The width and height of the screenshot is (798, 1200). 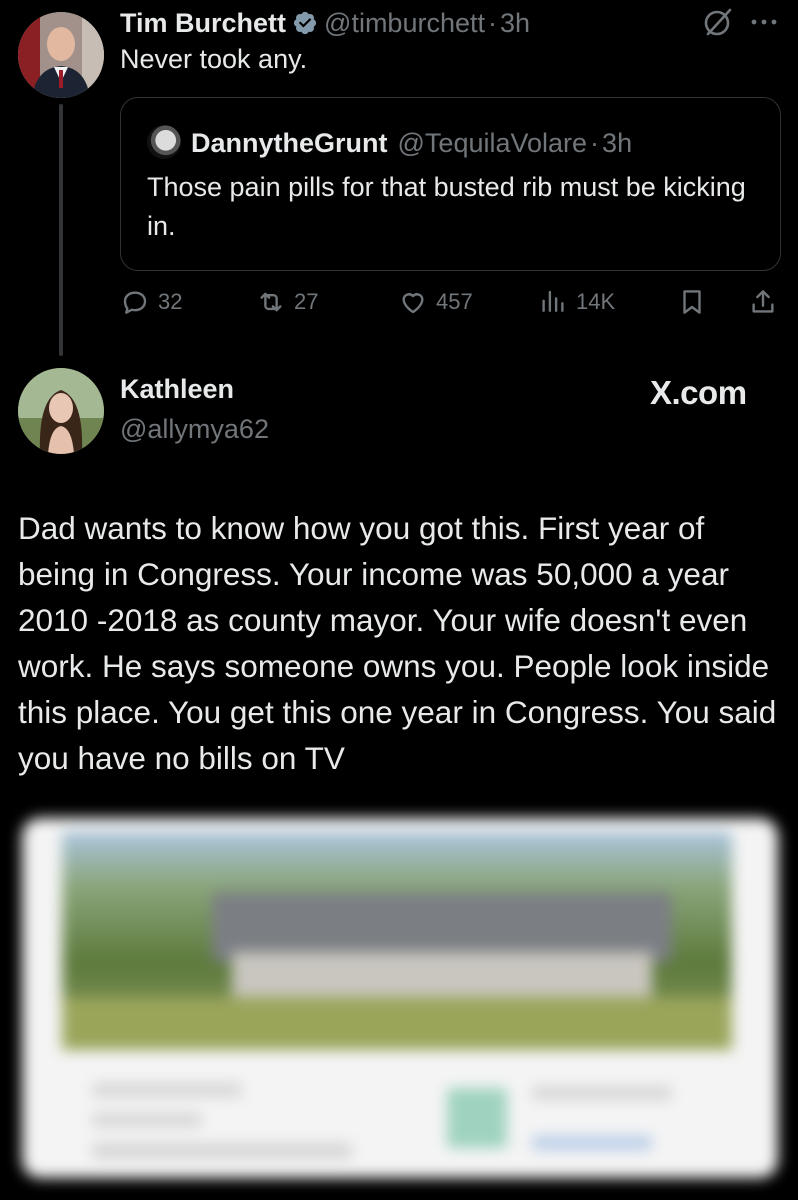 I want to click on reply-count: 32, so click(x=170, y=301).